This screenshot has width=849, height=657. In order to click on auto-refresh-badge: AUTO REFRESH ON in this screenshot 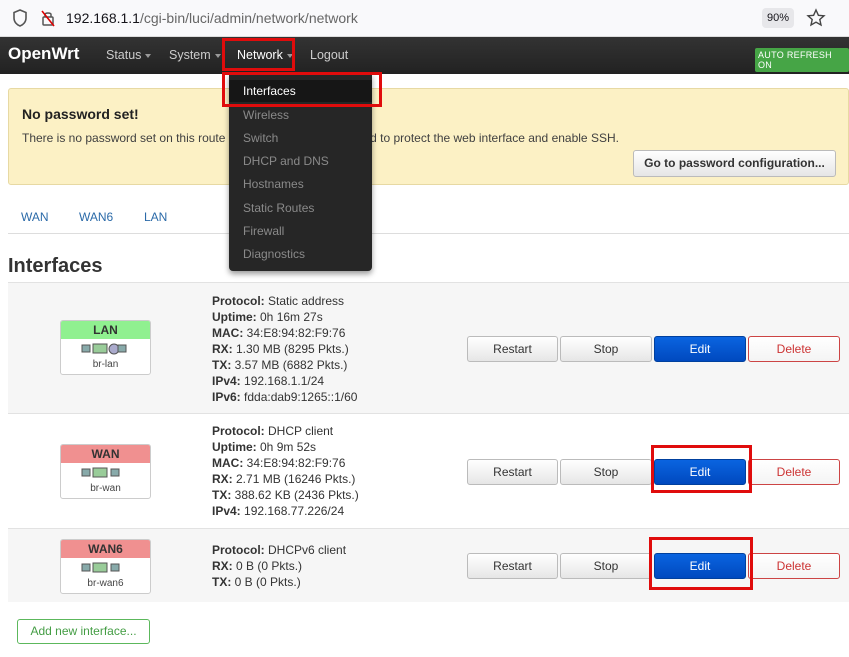, I will do `click(802, 60)`.